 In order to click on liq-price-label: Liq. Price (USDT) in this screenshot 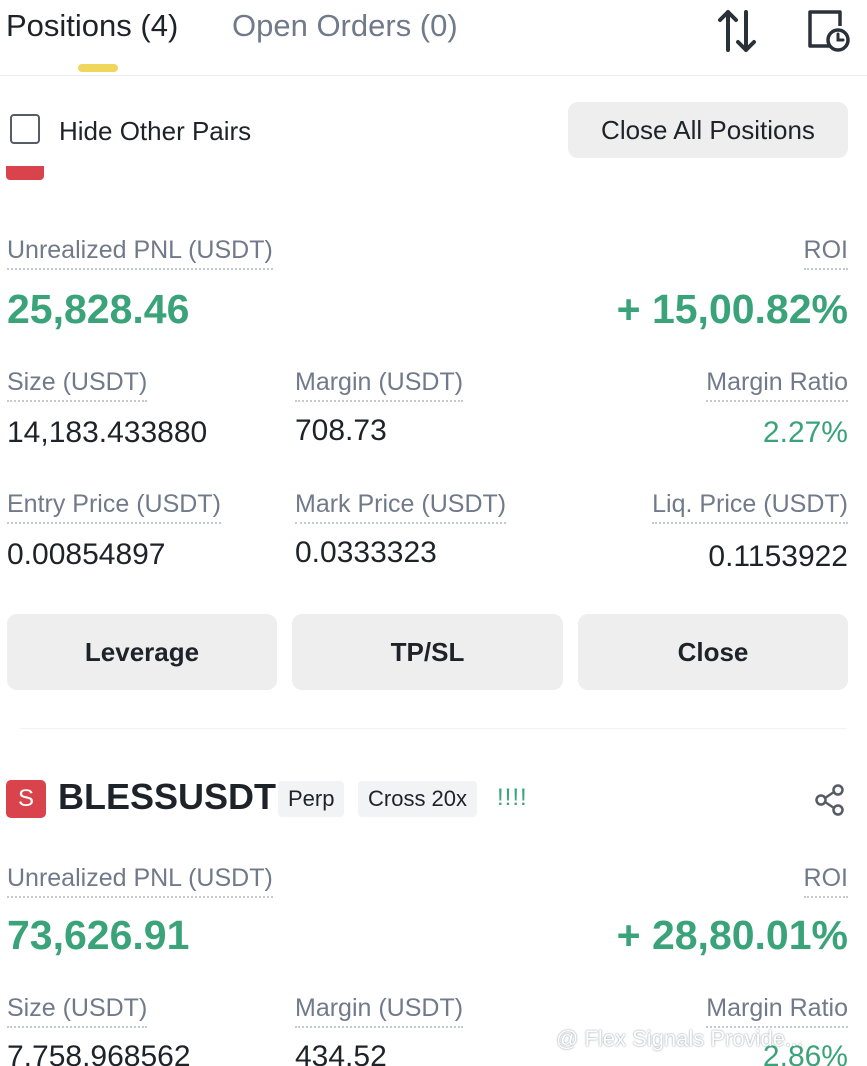, I will do `click(750, 507)`.